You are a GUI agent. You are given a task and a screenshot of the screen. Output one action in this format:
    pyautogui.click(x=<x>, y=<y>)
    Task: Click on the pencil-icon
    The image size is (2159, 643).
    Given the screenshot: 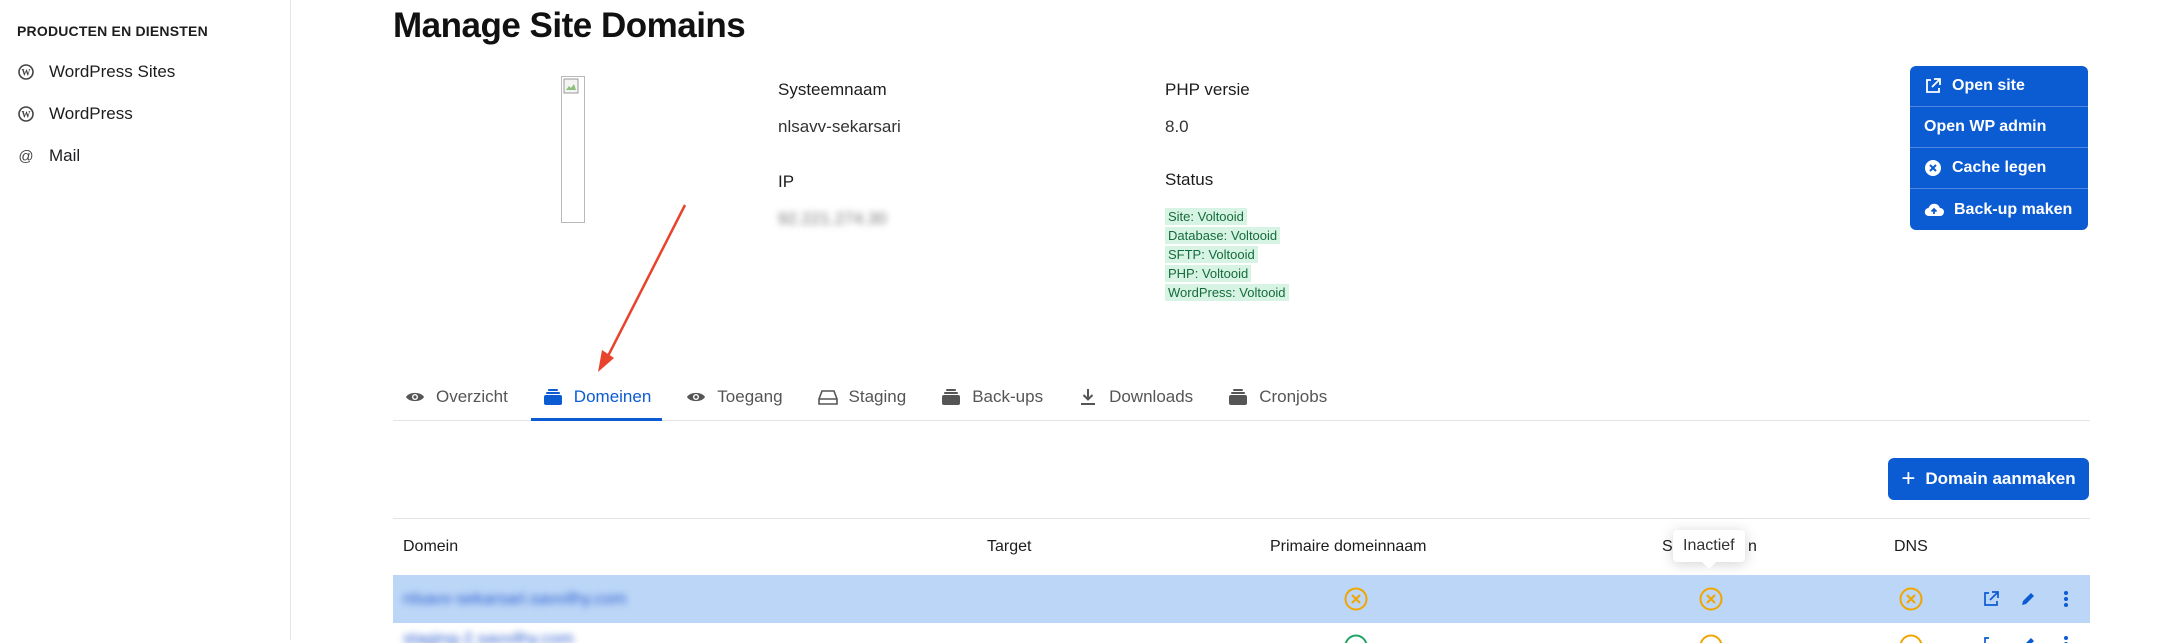 What is the action you would take?
    pyautogui.click(x=2028, y=599)
    